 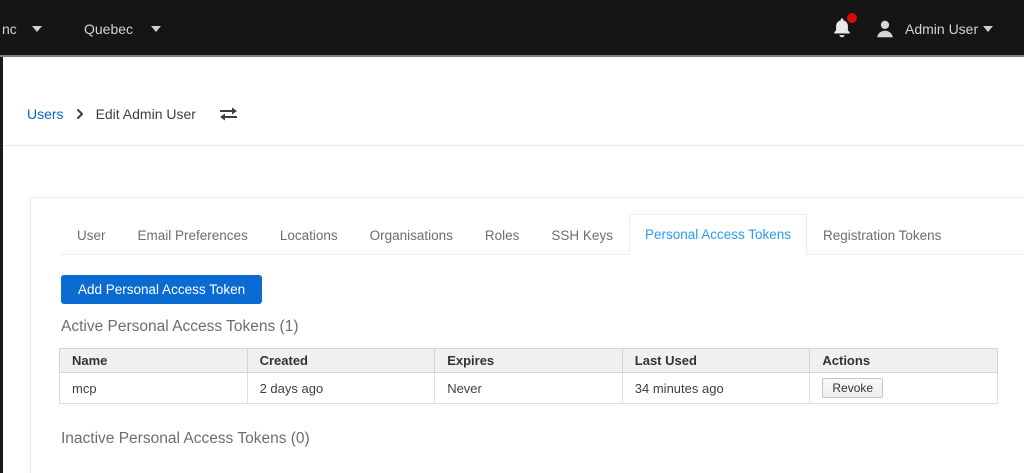 I want to click on tab-organisations: Organisations, so click(x=411, y=235).